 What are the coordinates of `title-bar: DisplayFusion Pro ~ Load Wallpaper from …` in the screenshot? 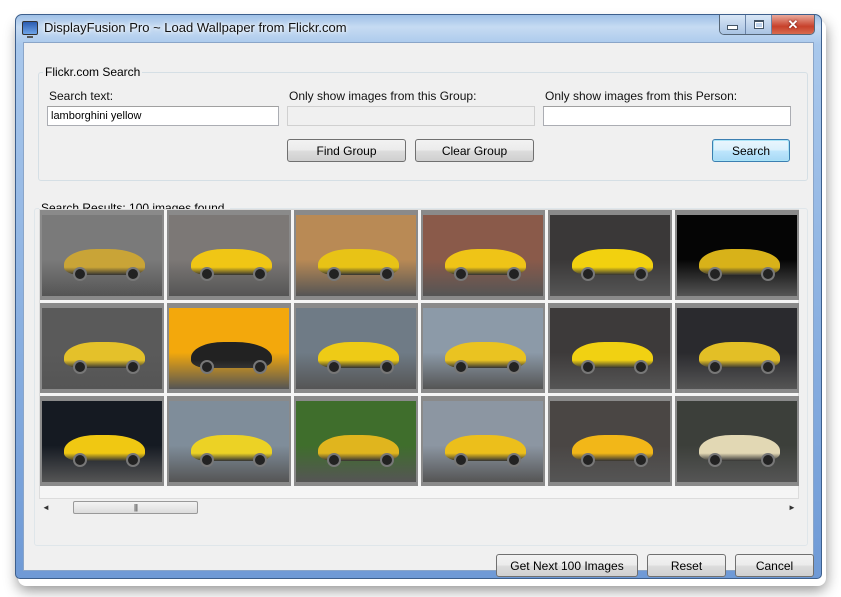 It's located at (418, 28).